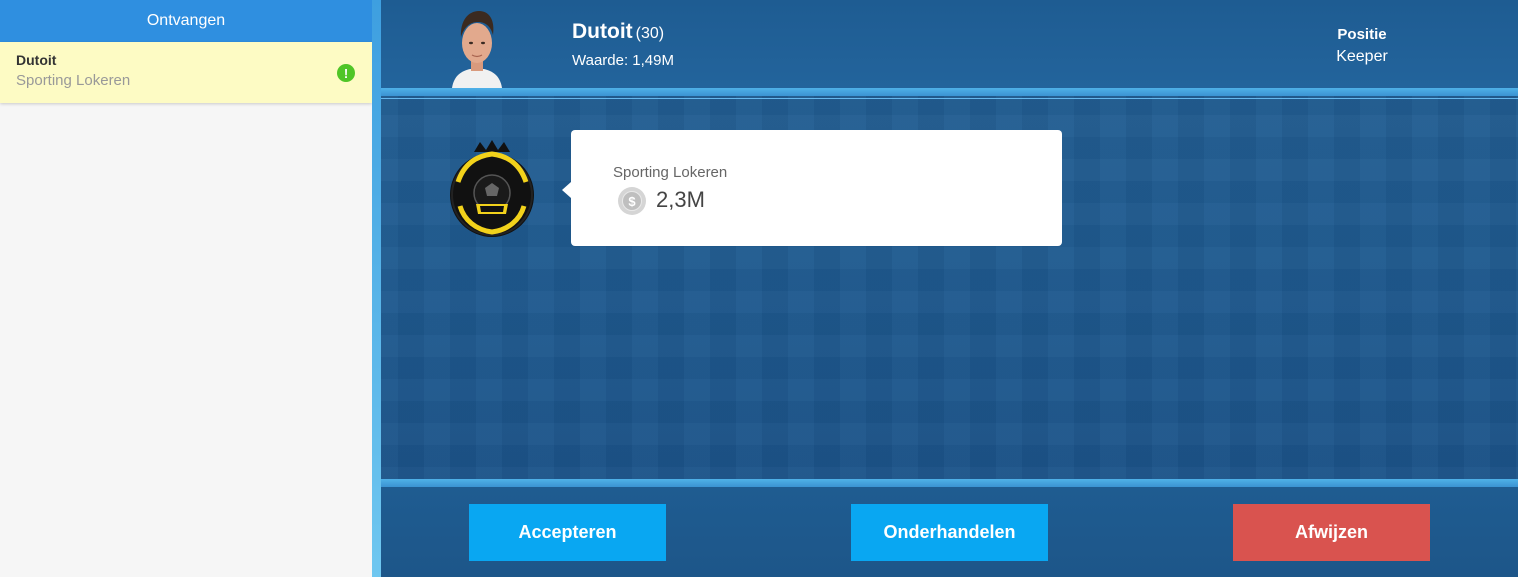 This screenshot has width=1518, height=577. Describe the element at coordinates (949, 532) in the screenshot. I see `negotiate-button: Onderhandelen` at that location.